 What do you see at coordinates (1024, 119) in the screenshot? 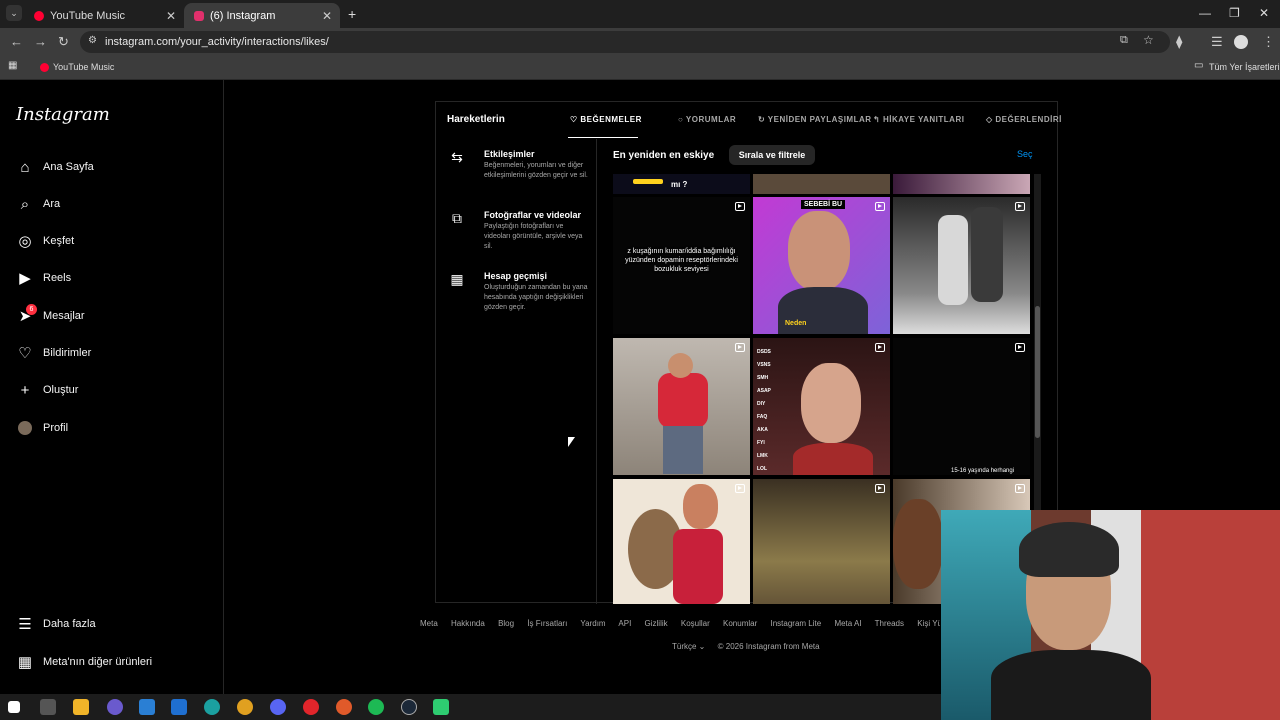
I see `tab-reviews: ◇ DEĞERLENDİRİ` at bounding box center [1024, 119].